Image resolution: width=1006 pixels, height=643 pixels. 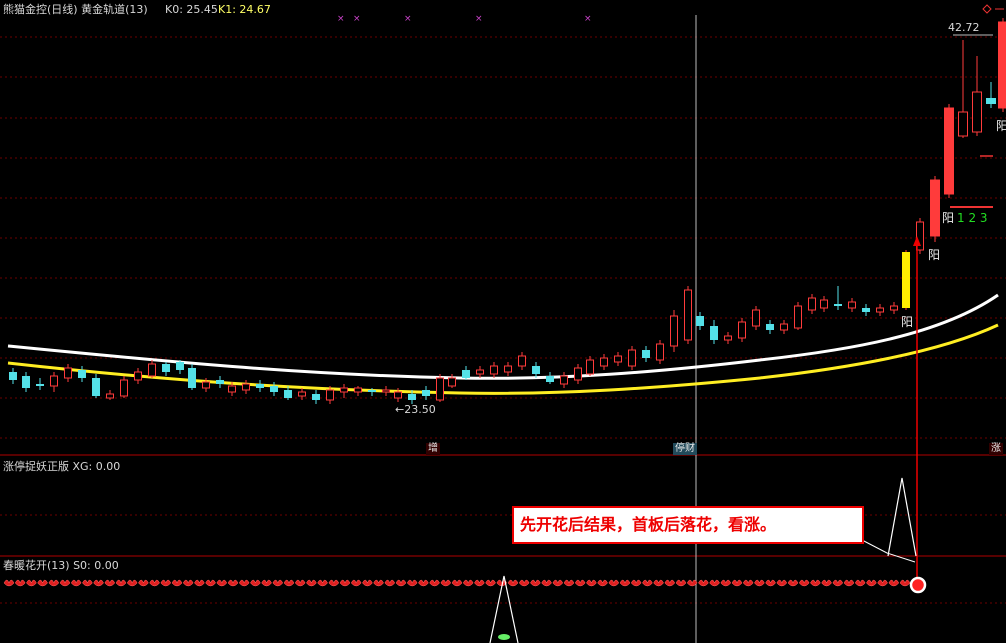 What do you see at coordinates (75, 9) in the screenshot?
I see `chart-title: 熊猫金控(日线) 黄金轨道(13)` at bounding box center [75, 9].